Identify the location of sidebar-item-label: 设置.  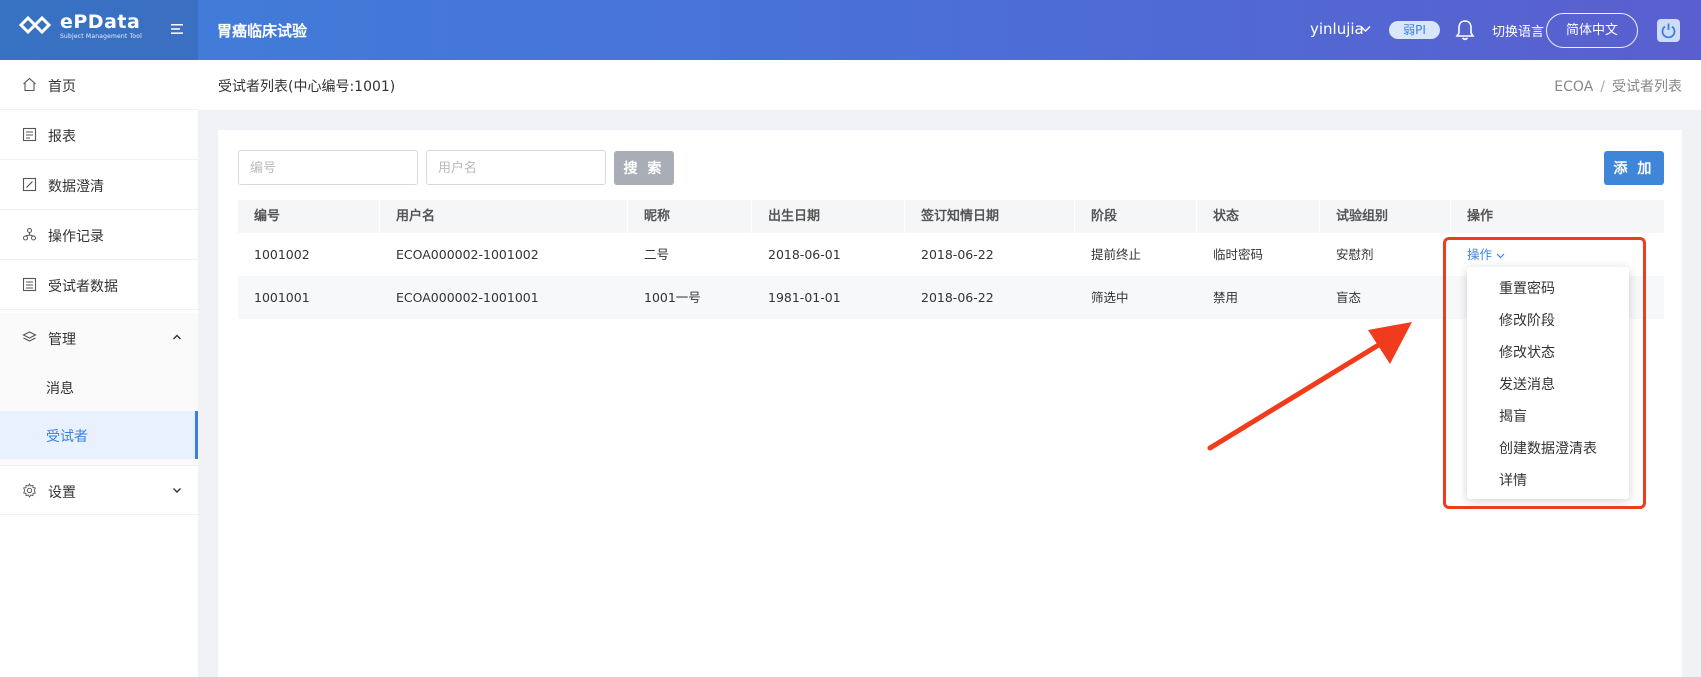
(62, 493).